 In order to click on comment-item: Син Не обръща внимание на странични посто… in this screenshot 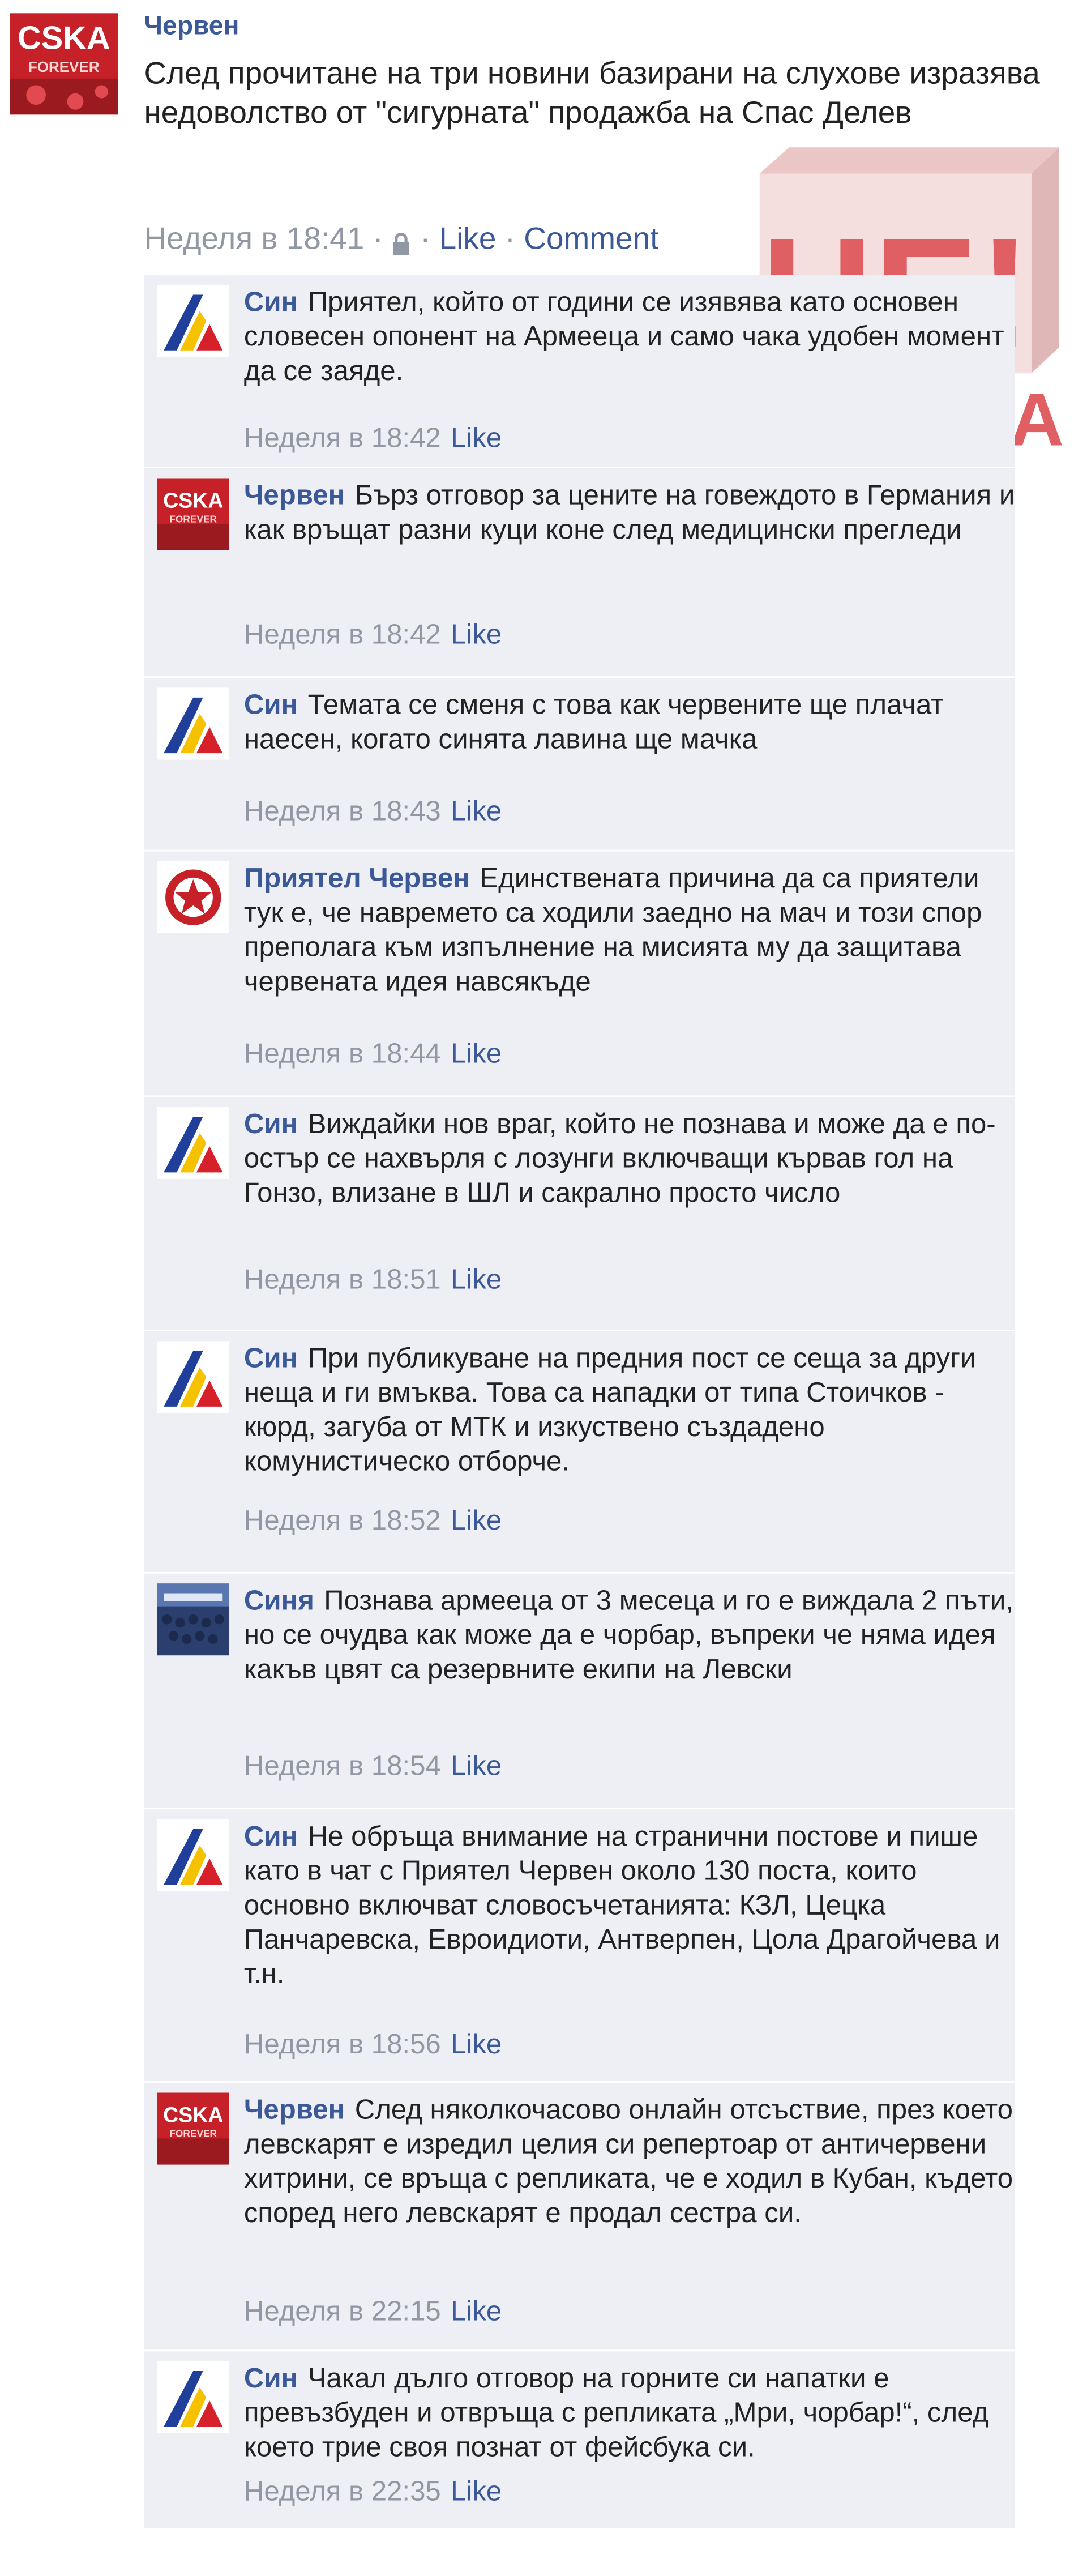, I will do `click(579, 1946)`.